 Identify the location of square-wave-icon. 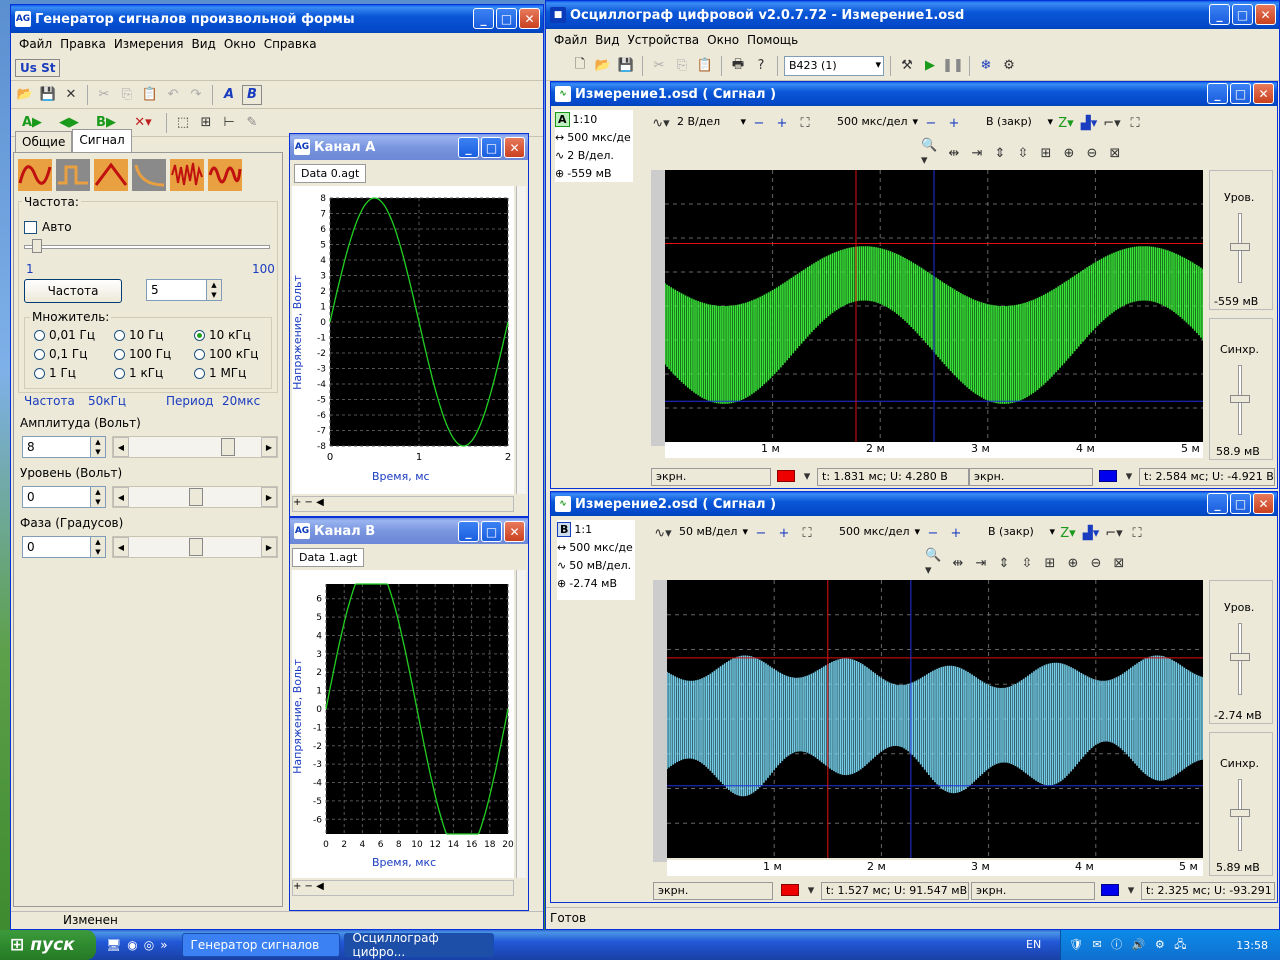
(73, 175).